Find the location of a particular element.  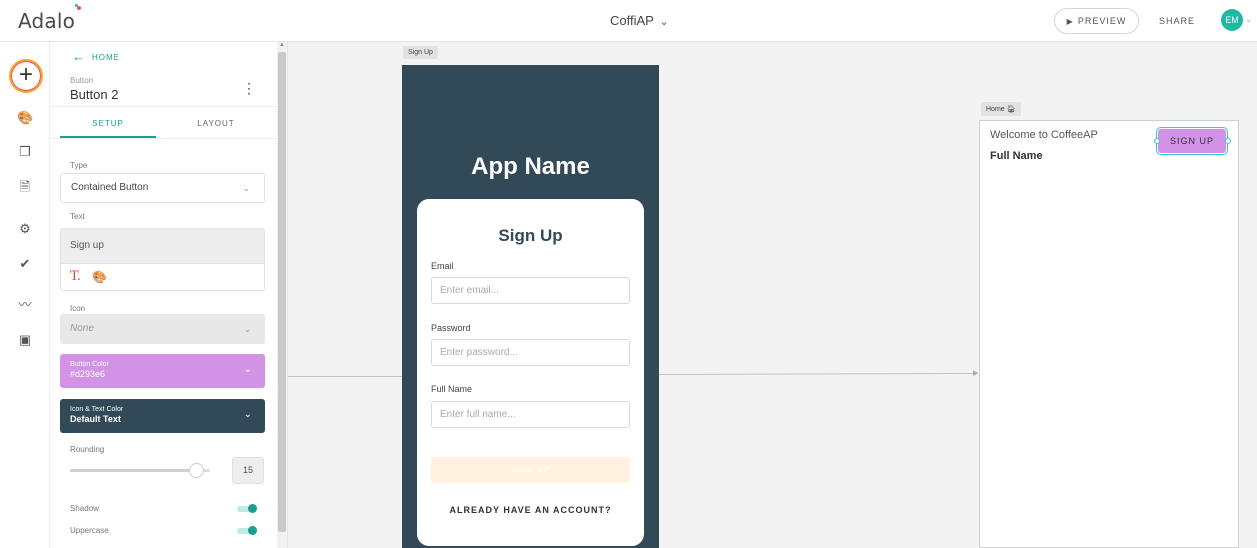

password-label: Password is located at coordinates (451, 328).